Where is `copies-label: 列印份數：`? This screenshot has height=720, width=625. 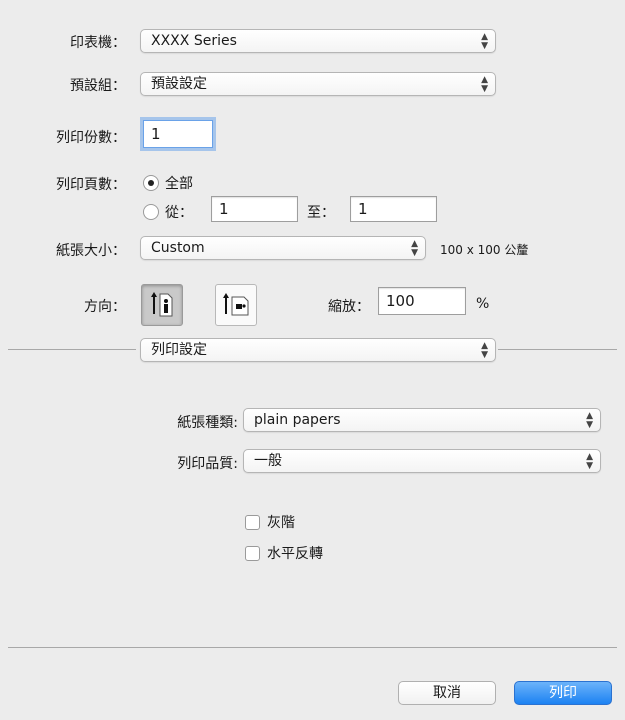
copies-label: 列印份數： is located at coordinates (91, 138).